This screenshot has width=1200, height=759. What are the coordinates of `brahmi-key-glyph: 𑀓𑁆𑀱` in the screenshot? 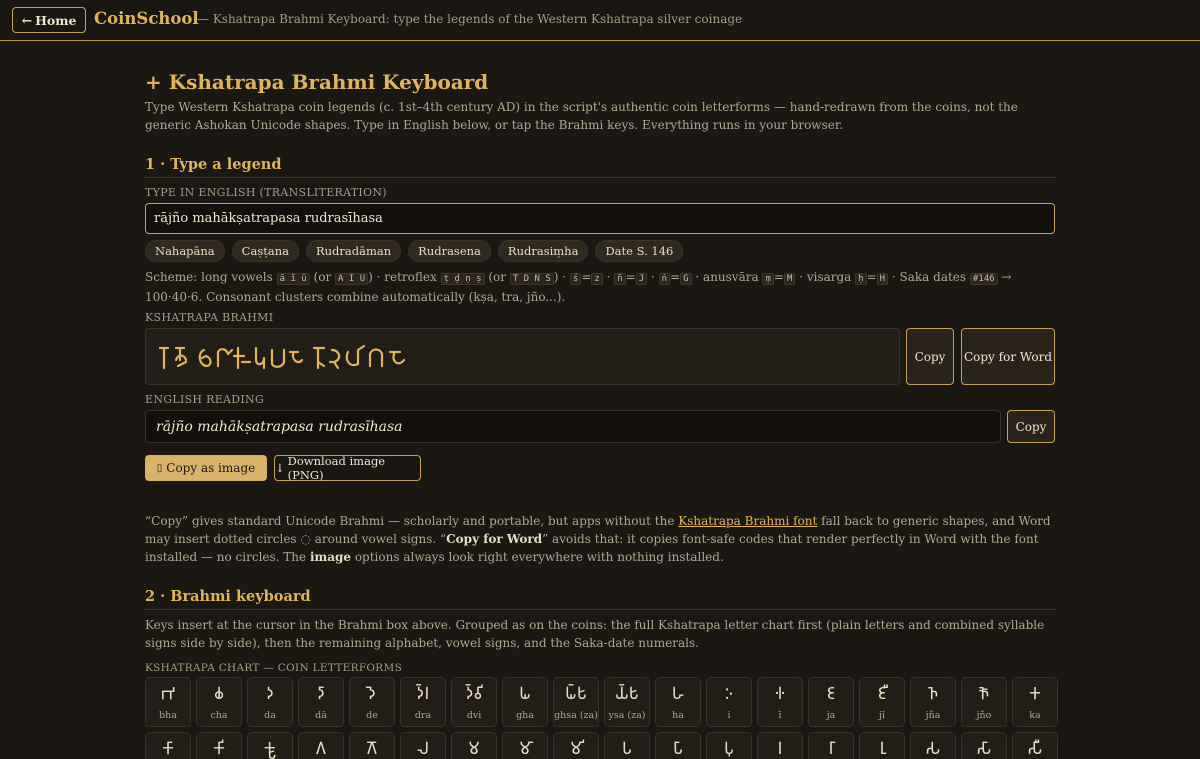 It's located at (270, 749).